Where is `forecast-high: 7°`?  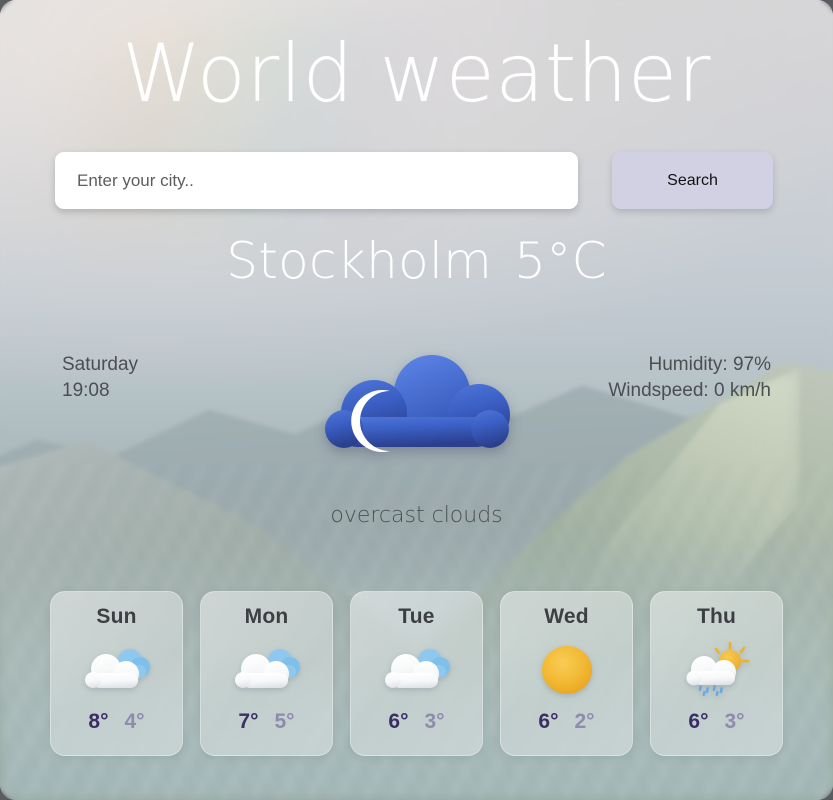
forecast-high: 7° is located at coordinates (248, 721).